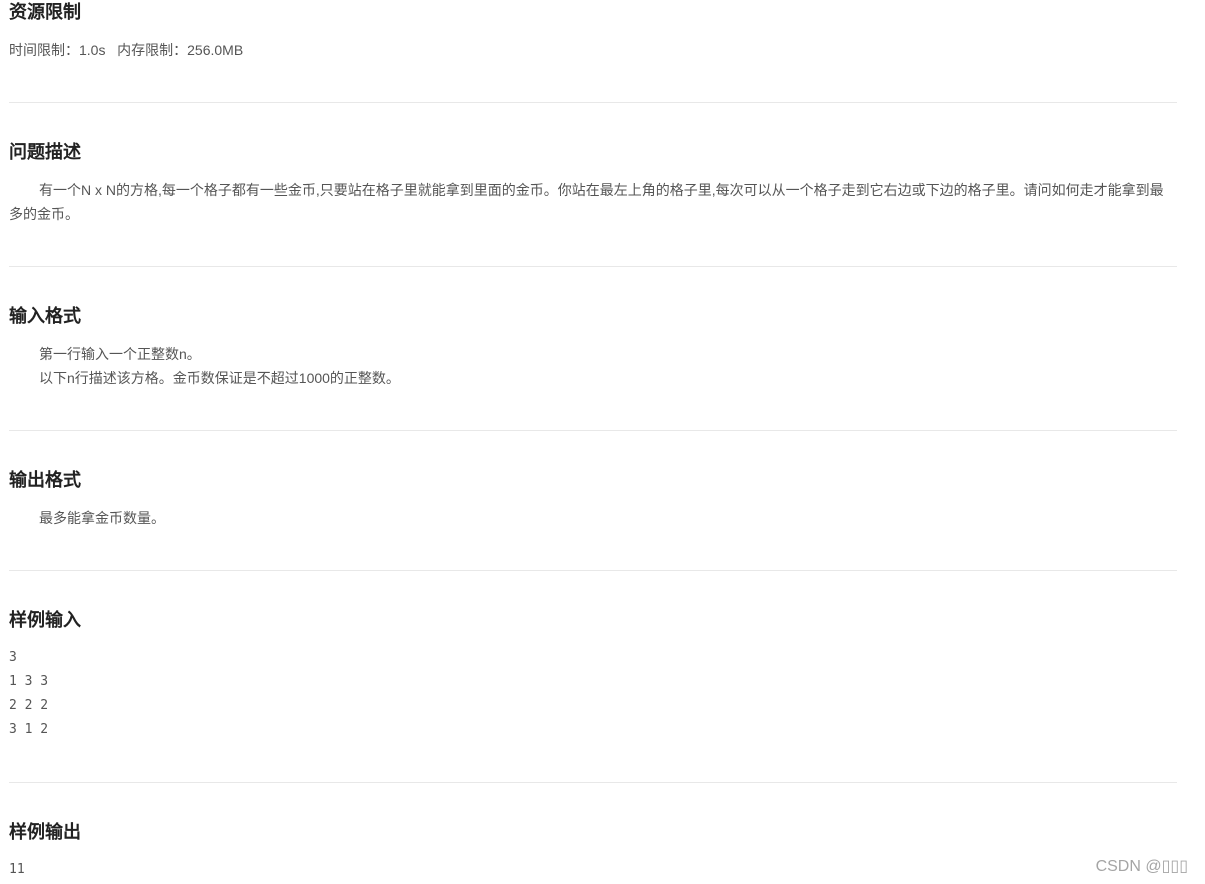 The width and height of the screenshot is (1205, 884). Describe the element at coordinates (13, 657) in the screenshot. I see `sample-input-line: 3` at that location.